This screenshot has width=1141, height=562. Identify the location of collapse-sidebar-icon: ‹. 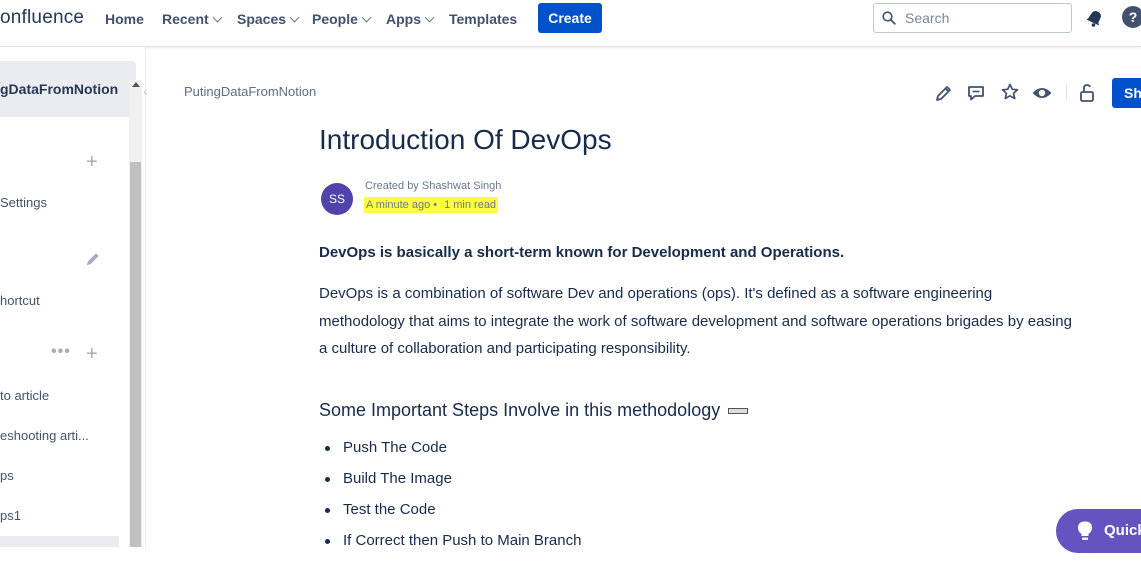
(145, 91).